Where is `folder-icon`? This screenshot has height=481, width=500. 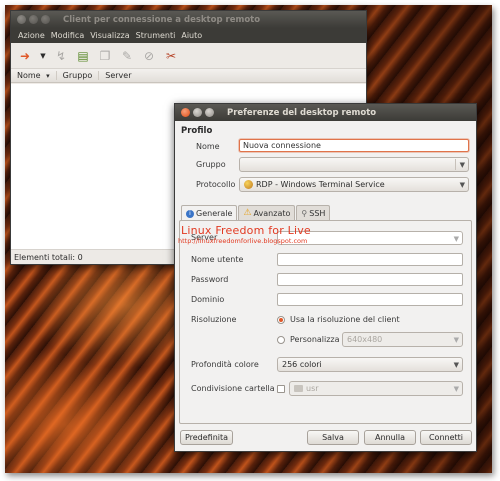 folder-icon is located at coordinates (298, 388).